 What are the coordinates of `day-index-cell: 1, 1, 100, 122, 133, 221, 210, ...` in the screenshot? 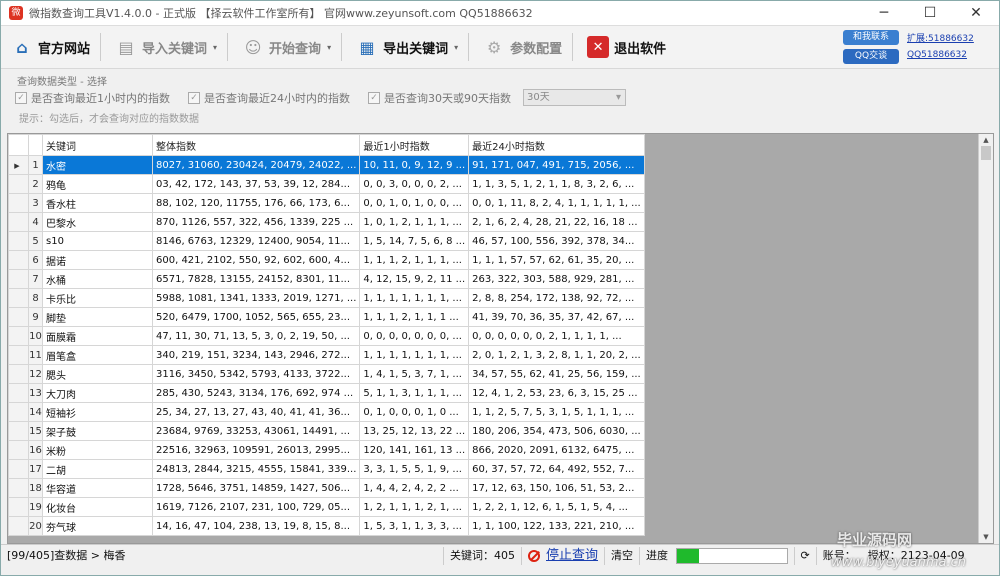 It's located at (556, 526).